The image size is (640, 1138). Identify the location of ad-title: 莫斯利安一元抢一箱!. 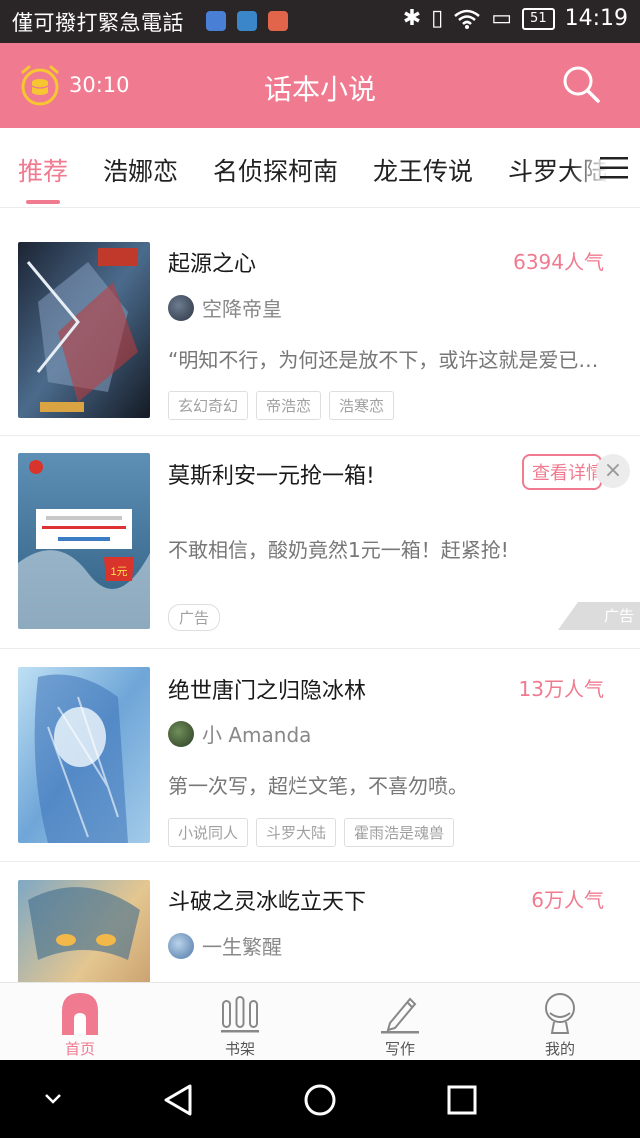
(271, 474).